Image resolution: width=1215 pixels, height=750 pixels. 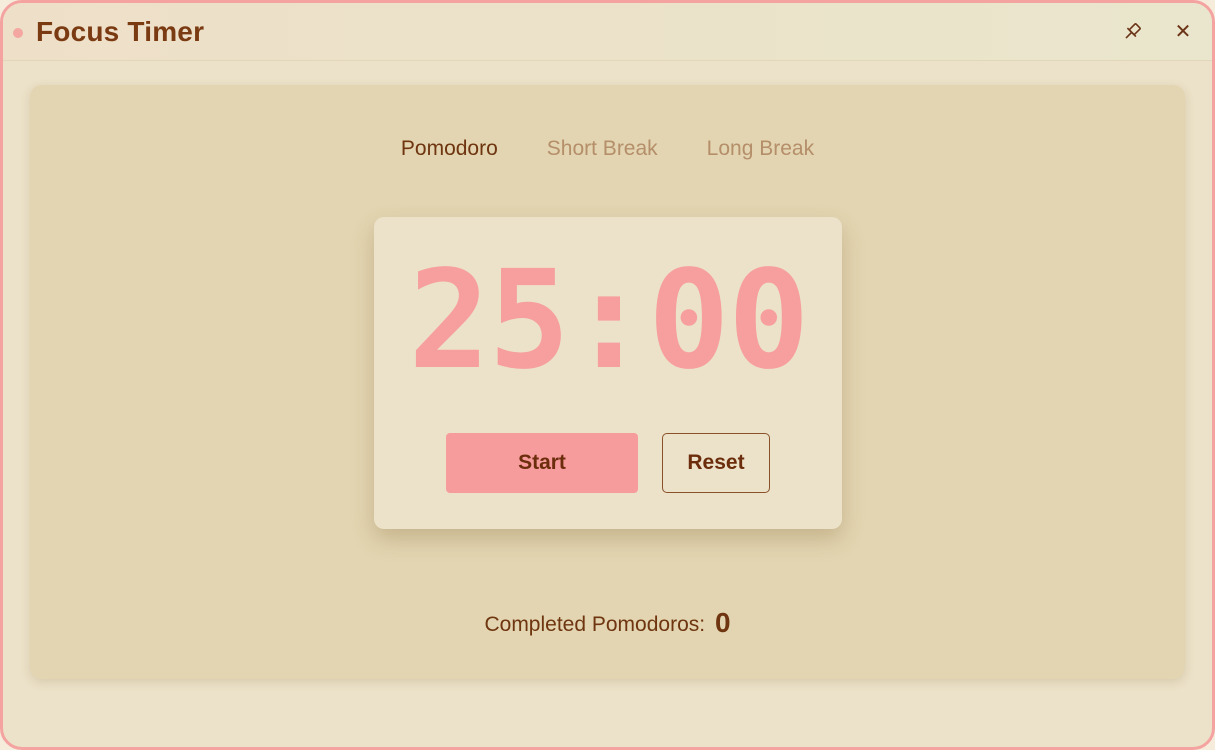 I want to click on completed-count: 0, so click(x=722, y=622).